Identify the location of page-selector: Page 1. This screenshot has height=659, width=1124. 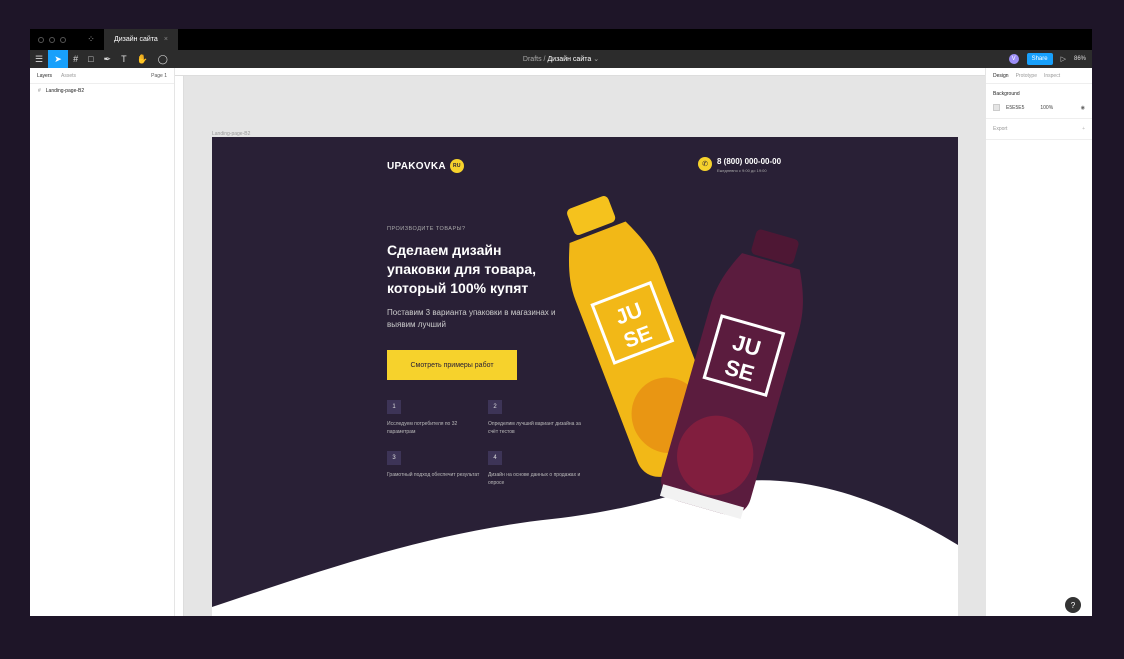
(159, 76).